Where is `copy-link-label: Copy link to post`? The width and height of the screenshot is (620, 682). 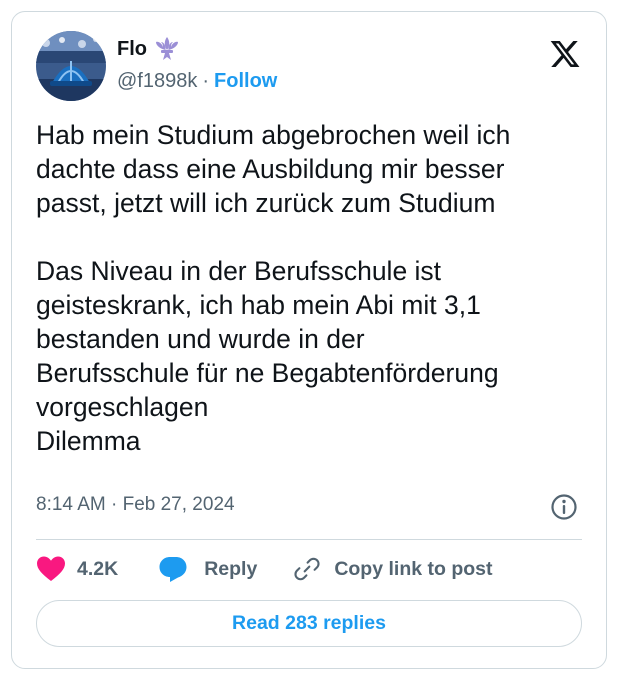
copy-link-label: Copy link to post is located at coordinates (413, 568).